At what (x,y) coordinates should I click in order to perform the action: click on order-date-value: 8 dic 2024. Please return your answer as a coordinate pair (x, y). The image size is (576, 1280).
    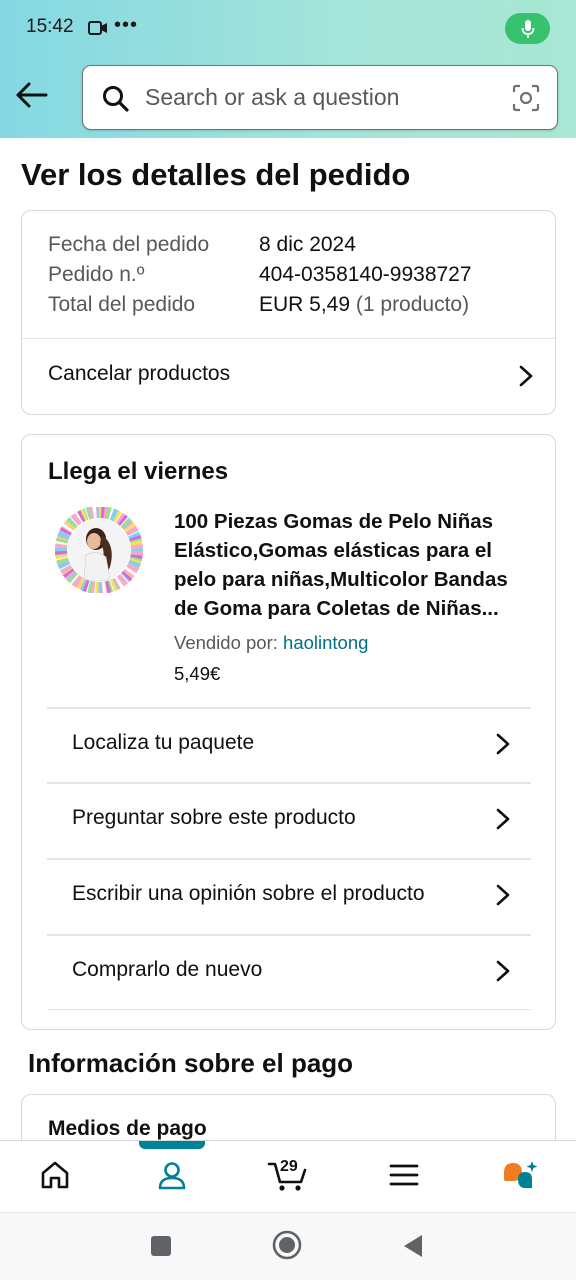
    Looking at the image, I should click on (307, 244).